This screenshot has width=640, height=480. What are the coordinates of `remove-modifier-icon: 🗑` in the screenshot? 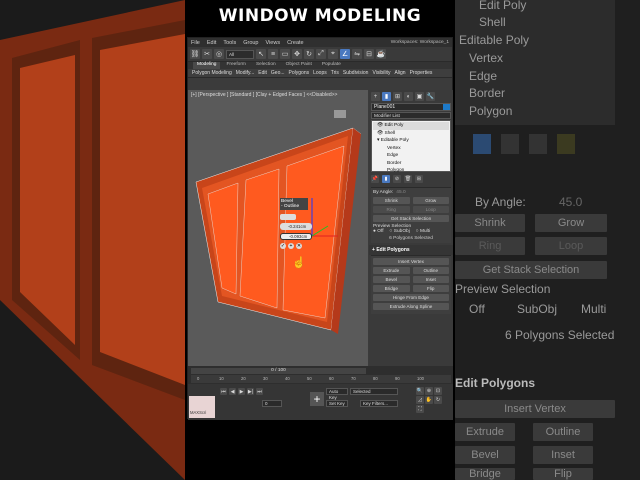 It's located at (408, 179).